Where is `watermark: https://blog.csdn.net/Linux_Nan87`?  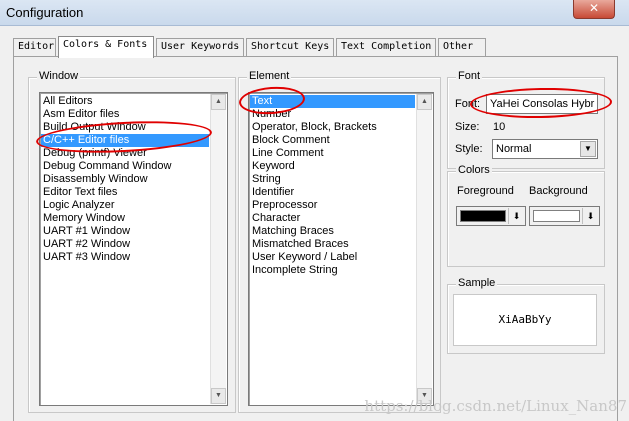
watermark: https://blog.csdn.net/Linux_Nan87 is located at coordinates (495, 406).